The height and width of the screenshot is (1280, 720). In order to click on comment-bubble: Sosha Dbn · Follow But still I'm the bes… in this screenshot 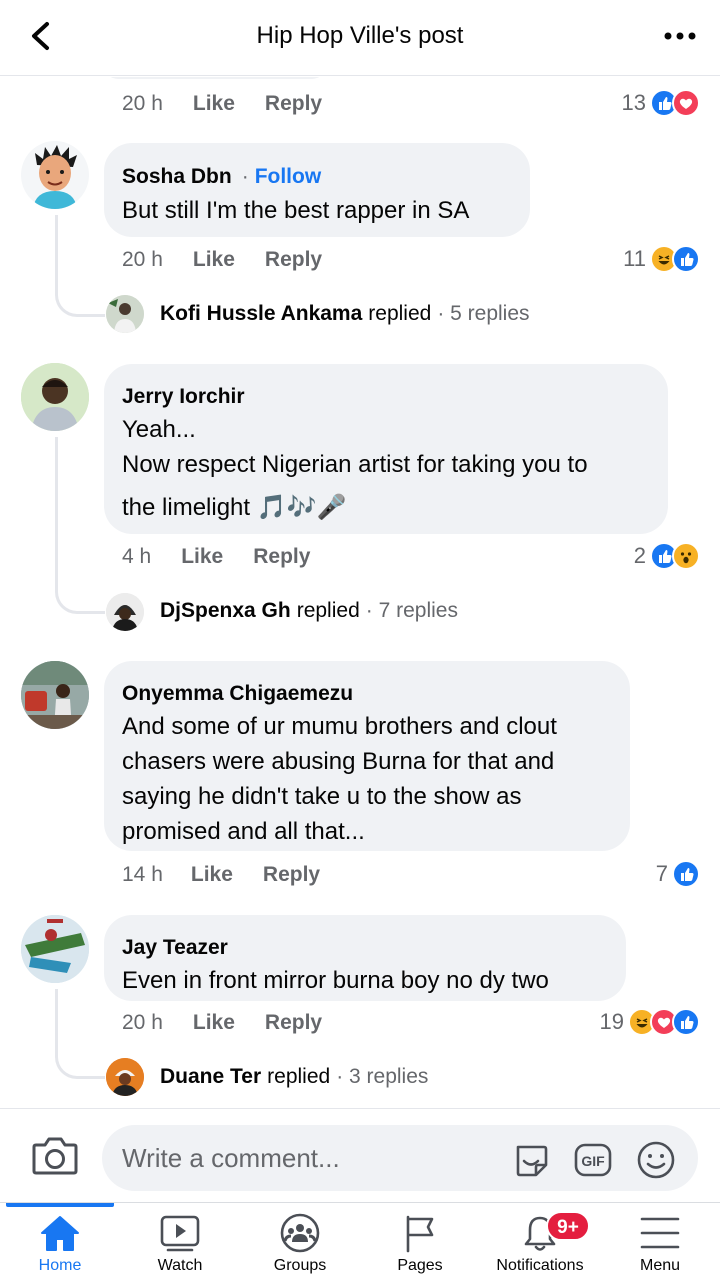, I will do `click(317, 190)`.